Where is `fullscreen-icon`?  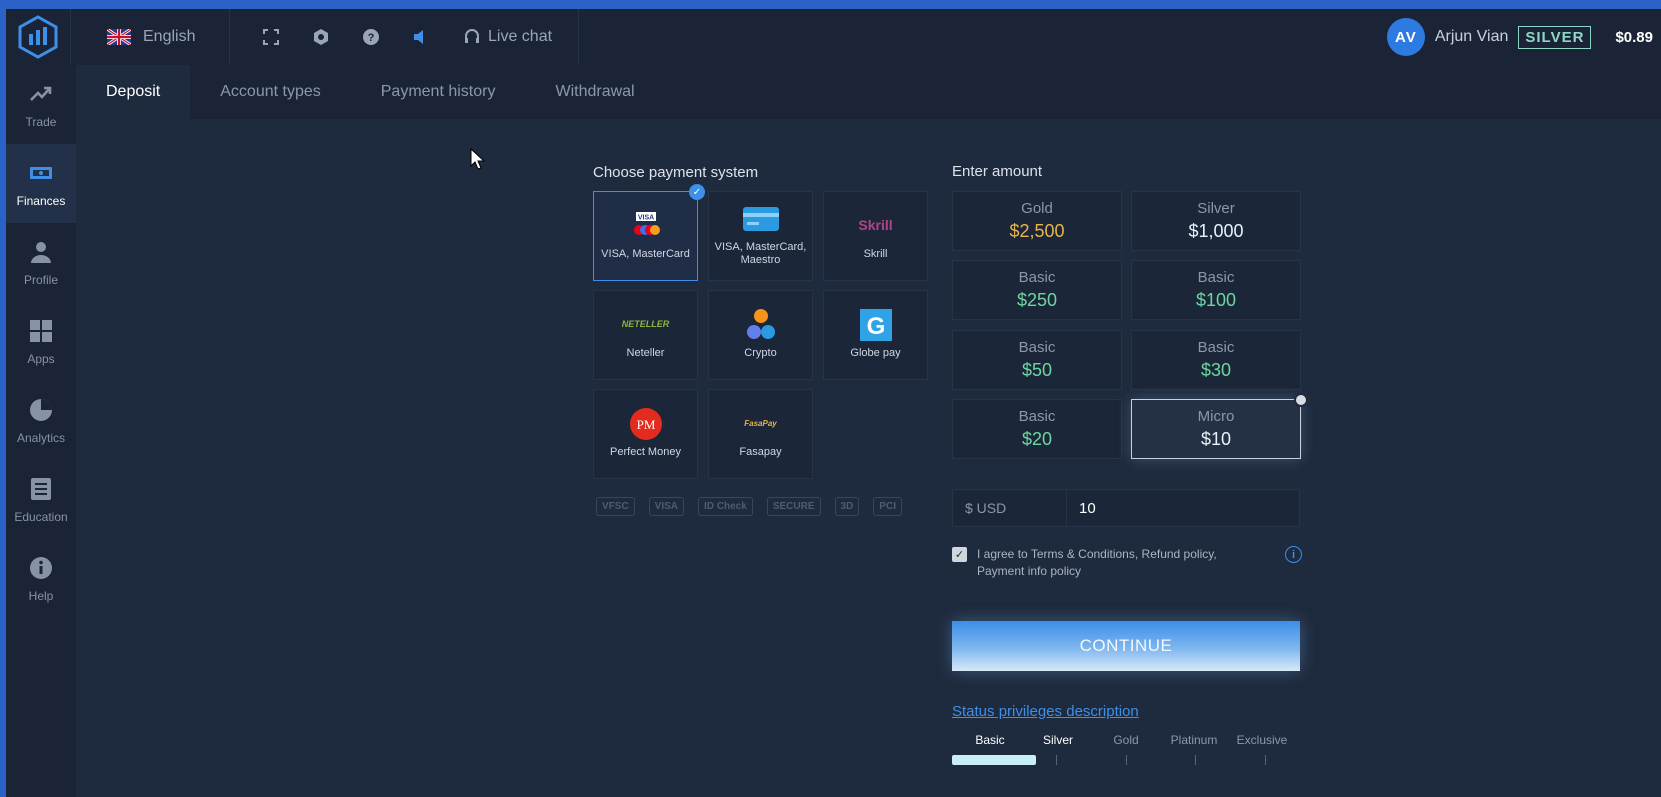
fullscreen-icon is located at coordinates (271, 37).